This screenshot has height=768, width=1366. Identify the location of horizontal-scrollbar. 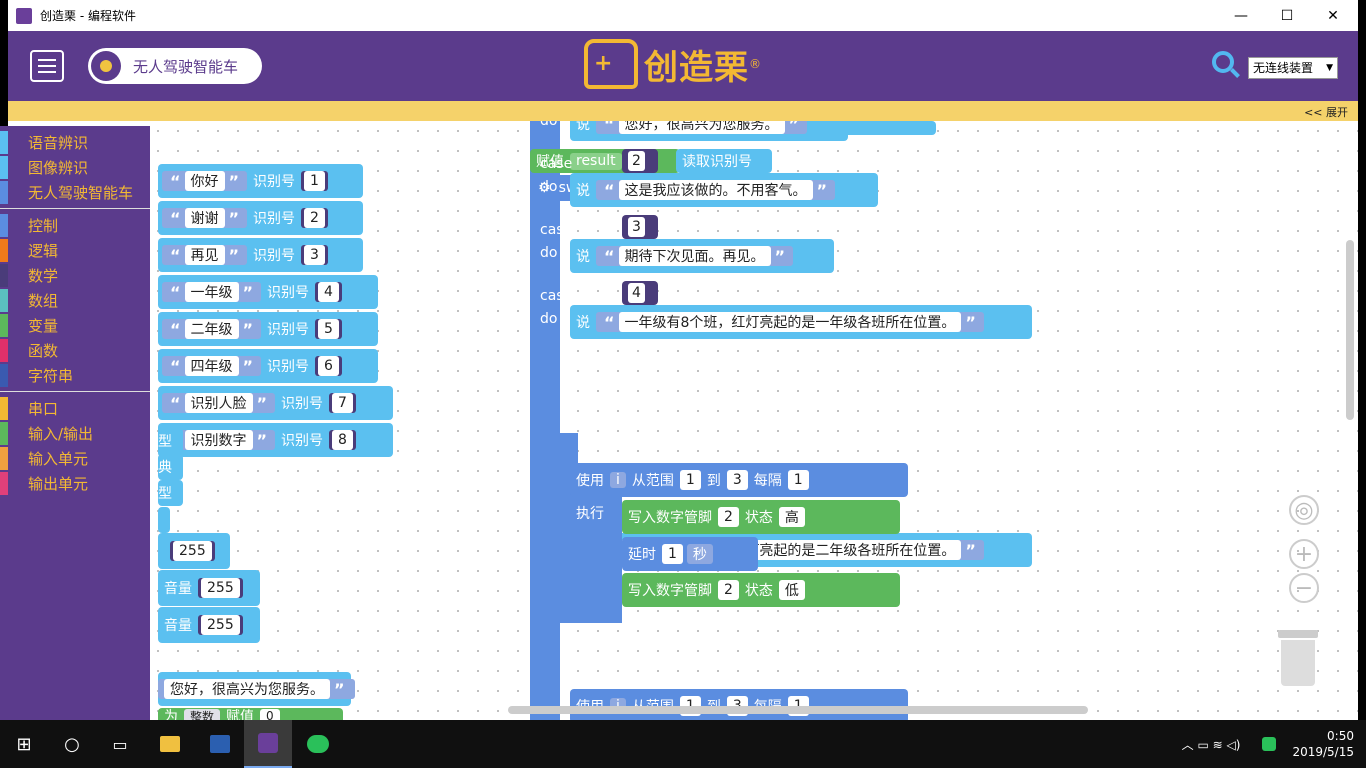
(798, 710).